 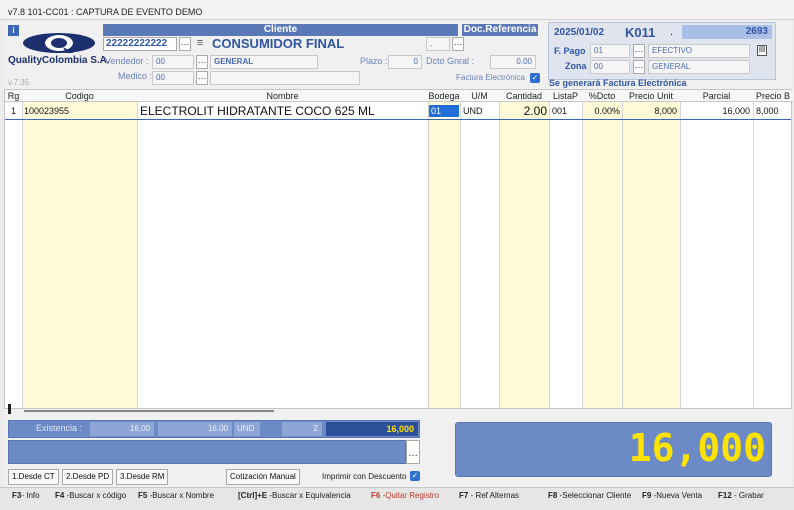 What do you see at coordinates (30, 495) in the screenshot?
I see `fkey-label: - Info` at bounding box center [30, 495].